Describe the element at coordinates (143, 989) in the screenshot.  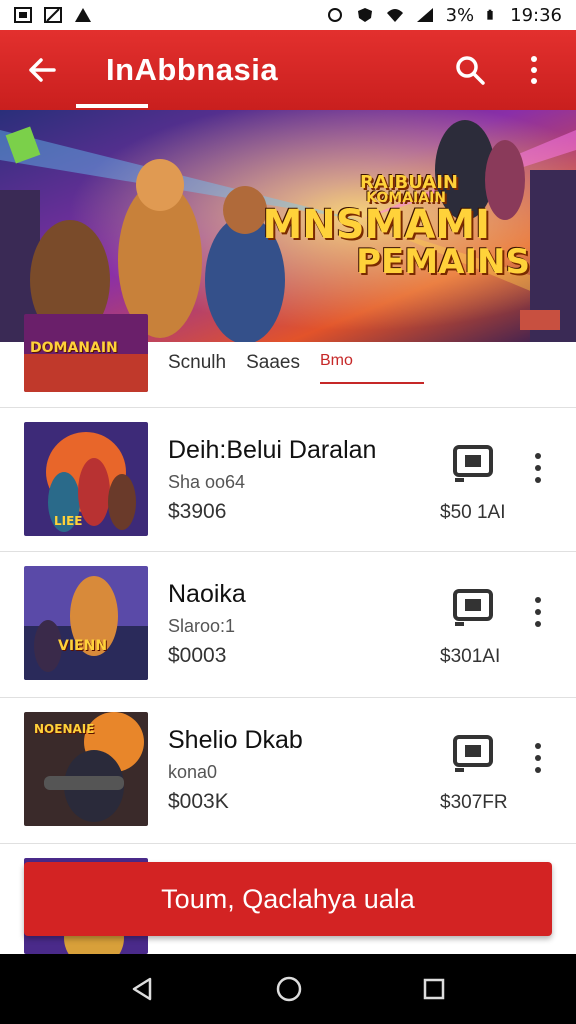
I see `nav-back-icon` at that location.